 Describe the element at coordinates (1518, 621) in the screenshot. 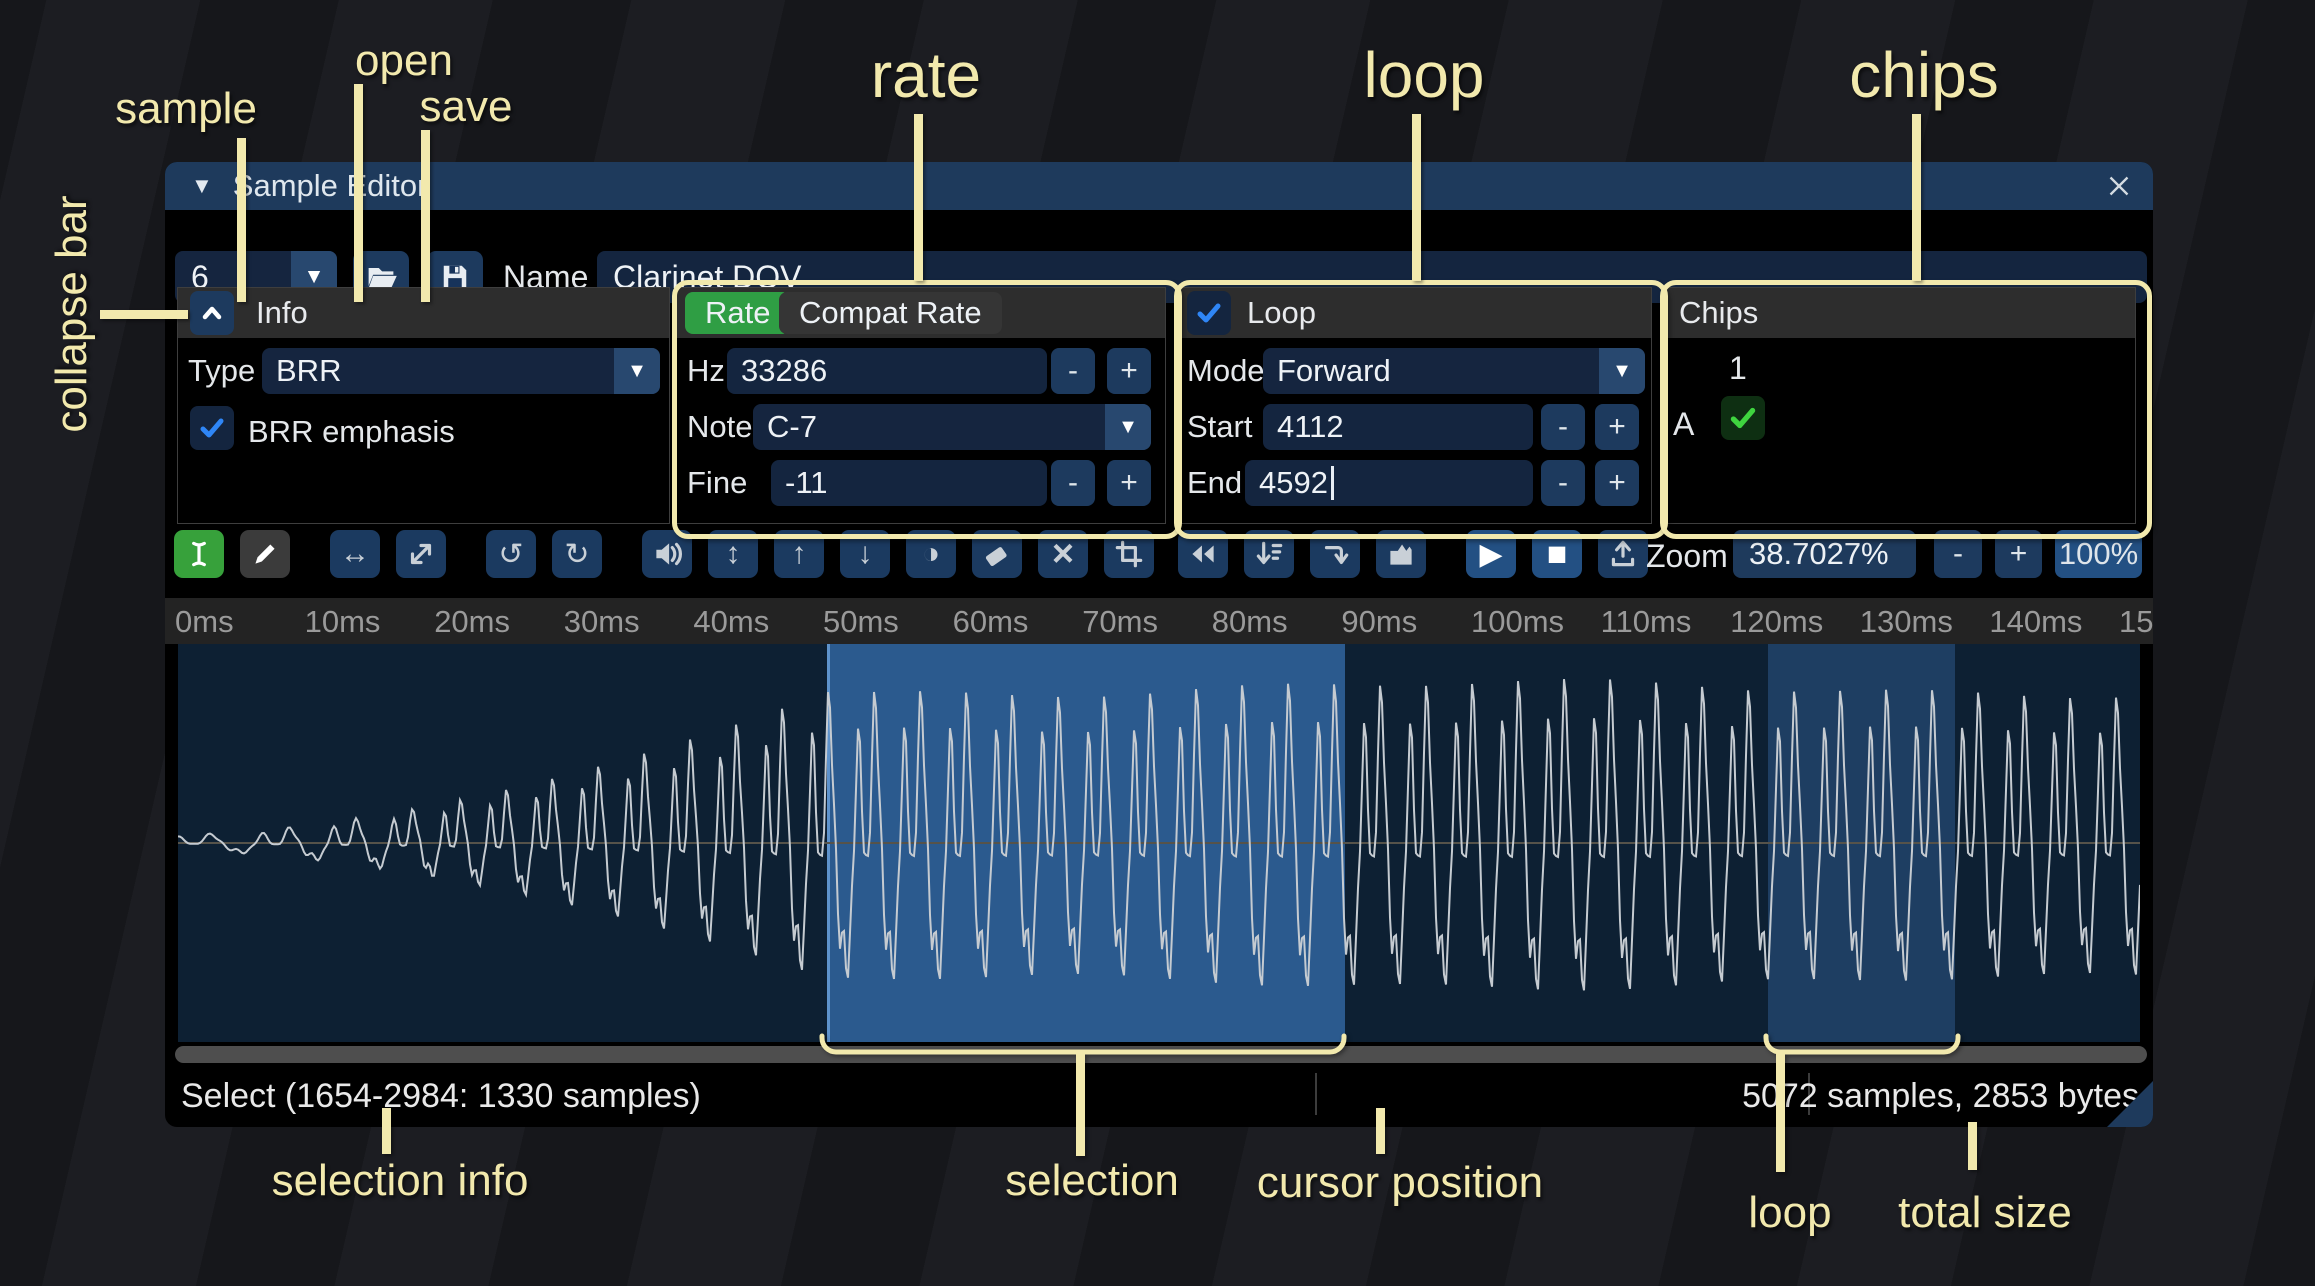

I see `ruler-tick-label: 100ms` at that location.